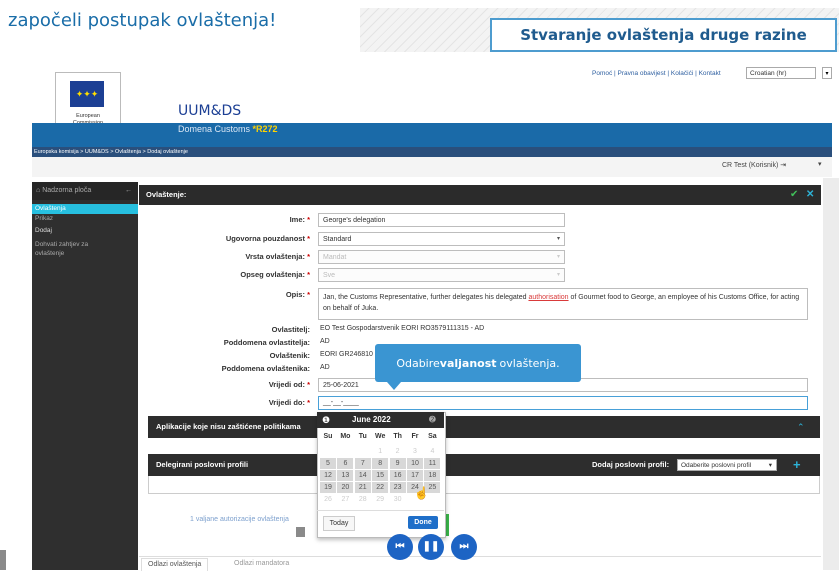 The width and height of the screenshot is (839, 571). I want to click on calendar-day: 20, so click(345, 487).